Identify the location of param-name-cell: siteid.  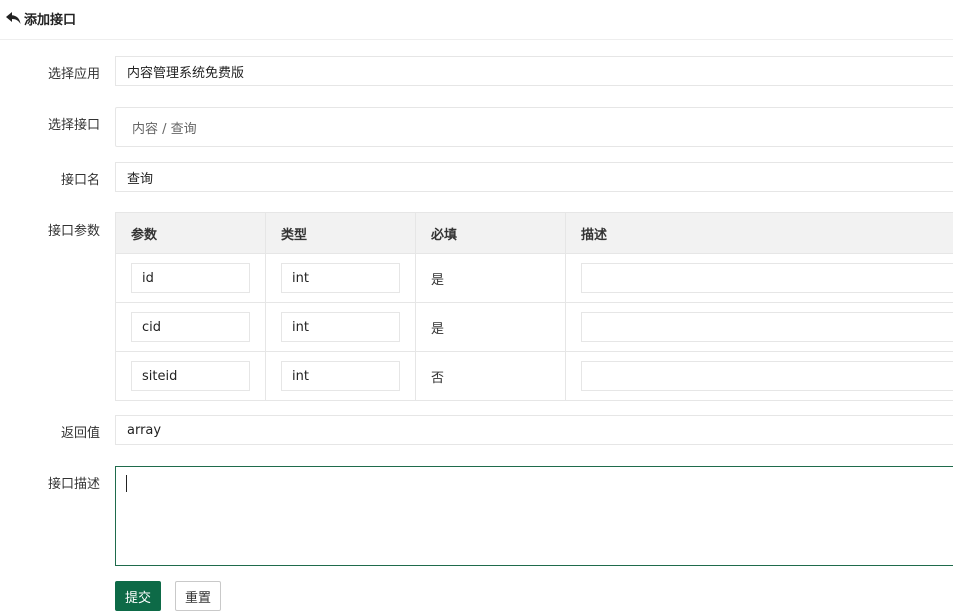
(190, 376).